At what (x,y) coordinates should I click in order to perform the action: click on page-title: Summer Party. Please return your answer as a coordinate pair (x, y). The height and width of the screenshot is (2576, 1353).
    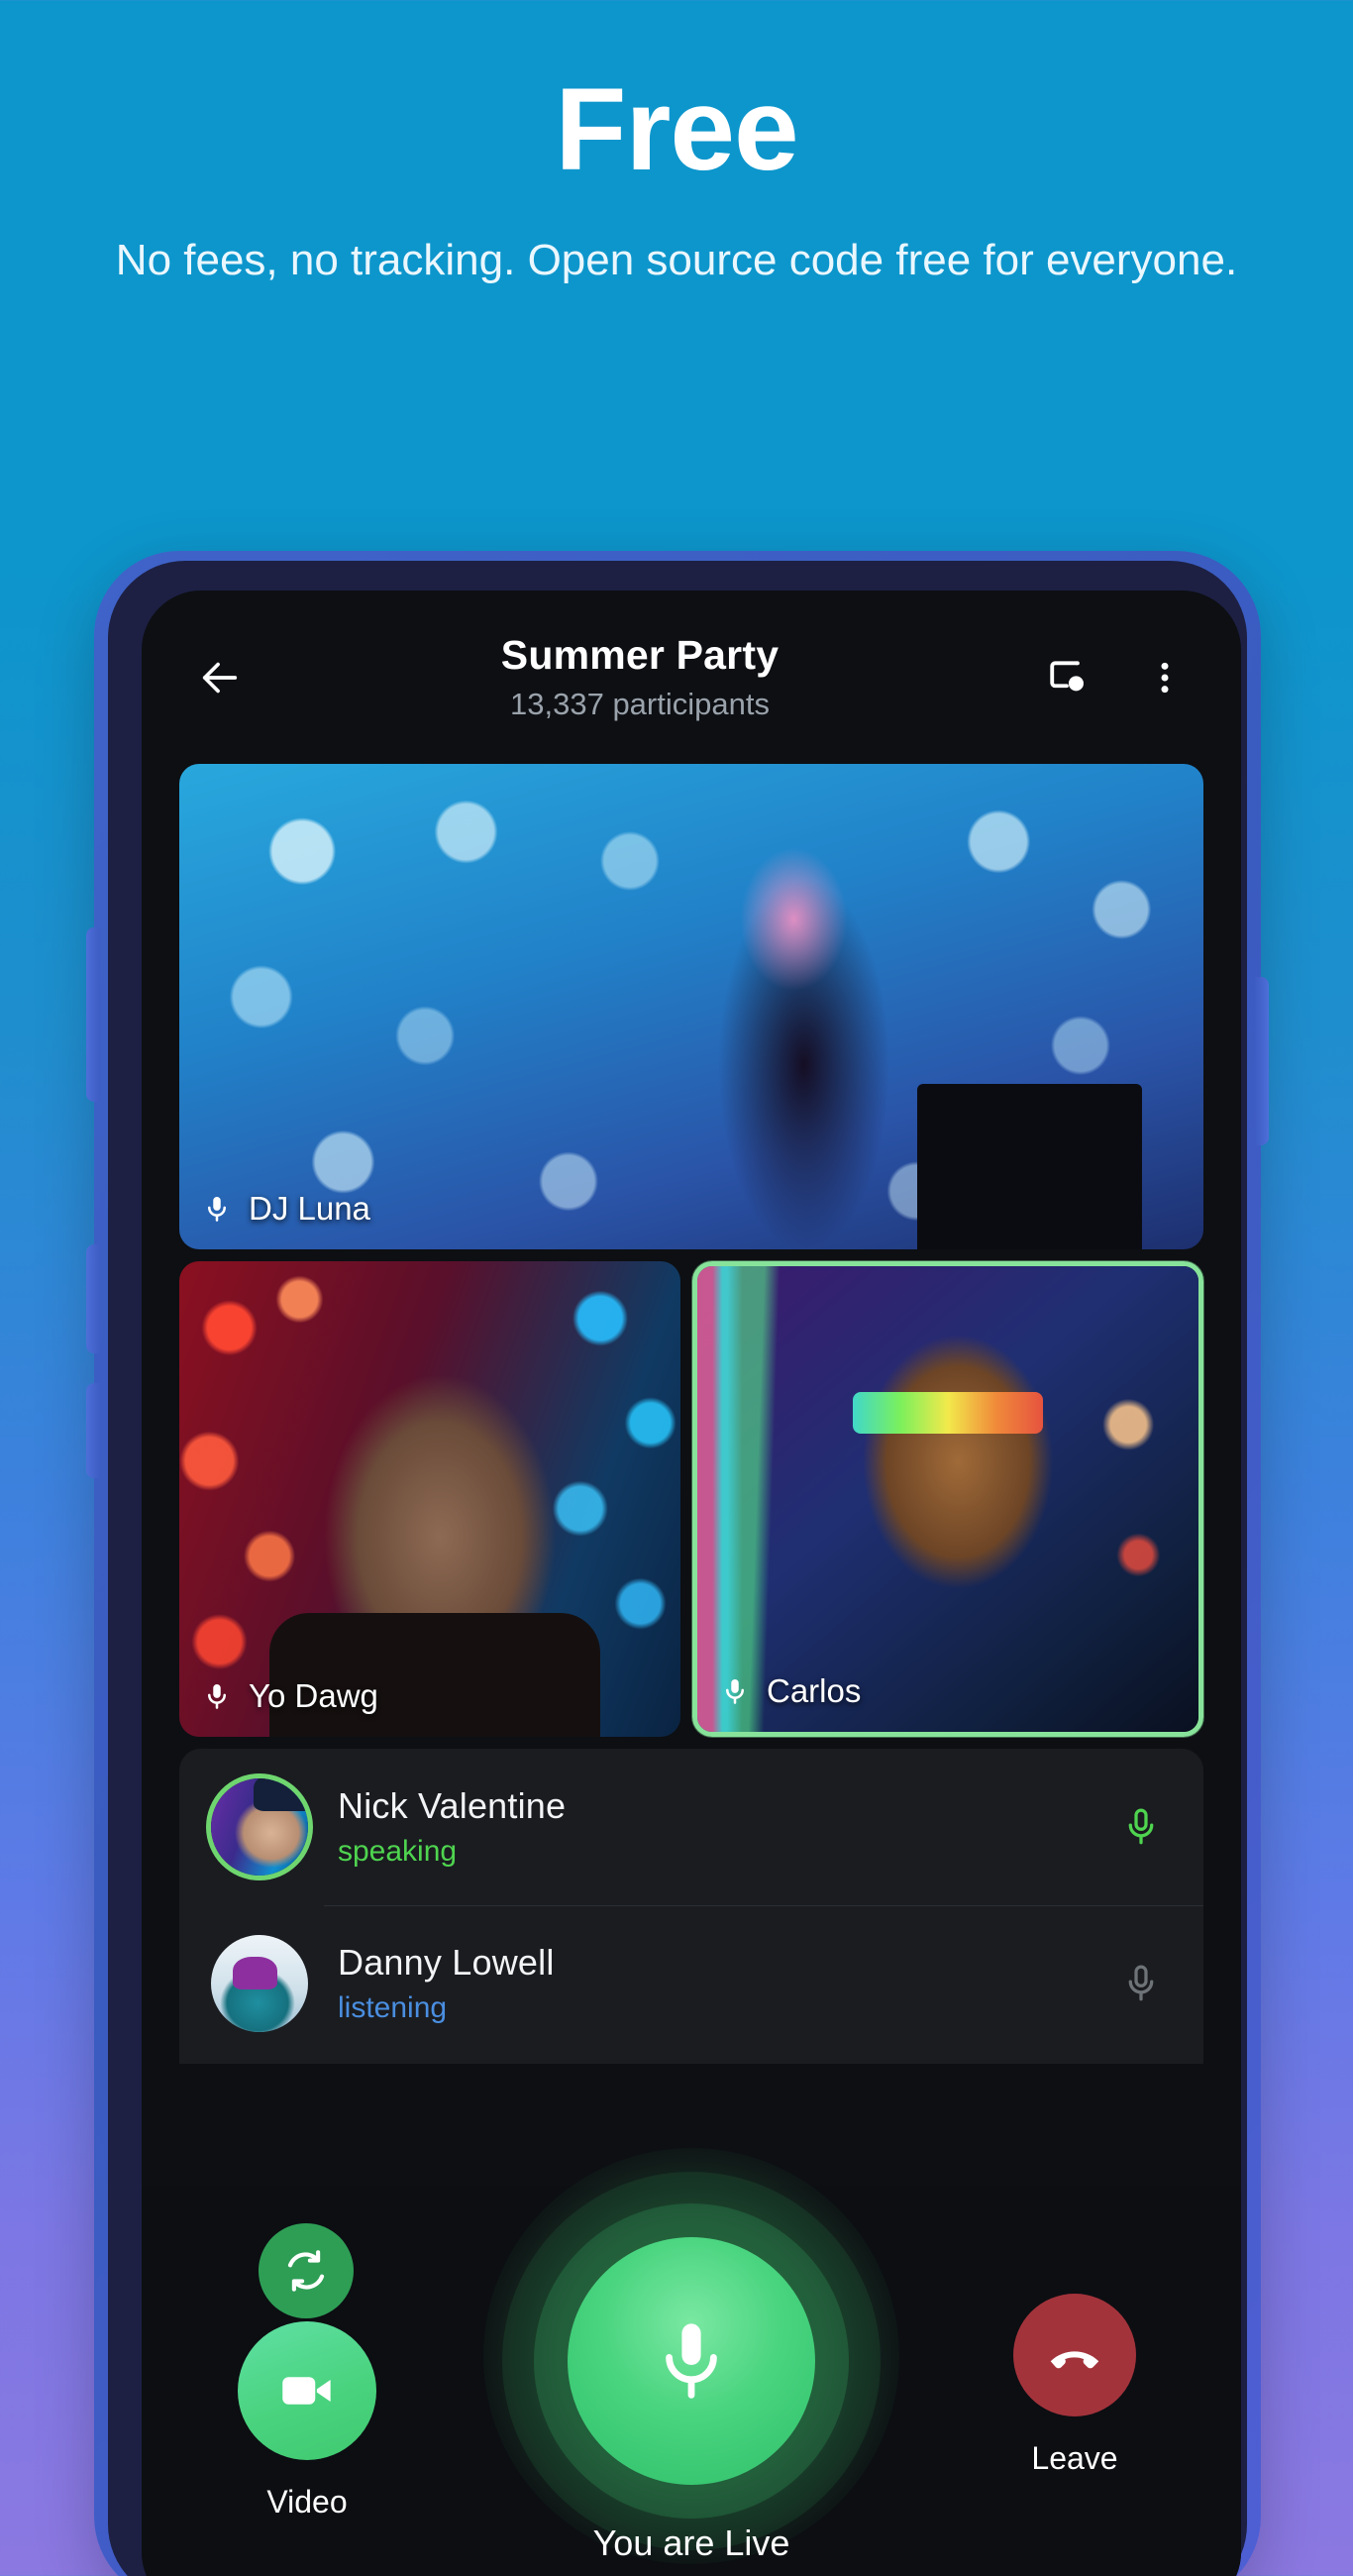
    Looking at the image, I should click on (640, 655).